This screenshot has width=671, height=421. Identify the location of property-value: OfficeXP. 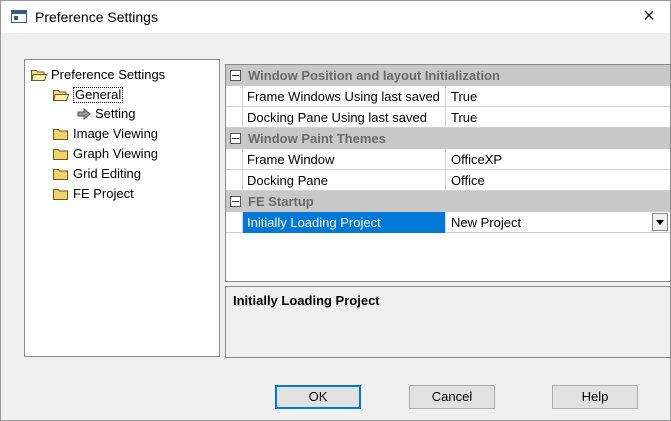
(559, 159).